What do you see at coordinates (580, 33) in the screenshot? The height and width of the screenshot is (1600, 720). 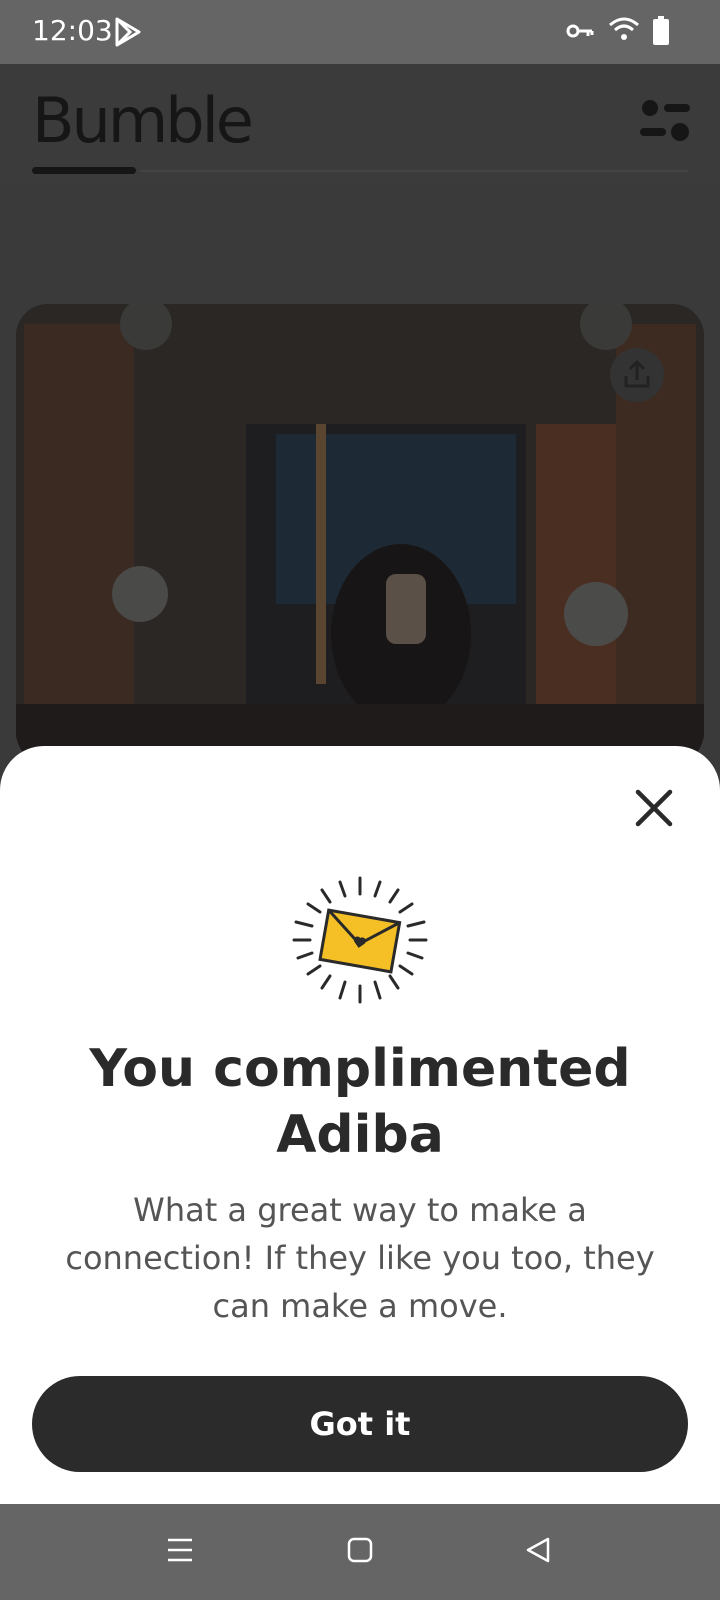 I see `vpn-key-icon` at bounding box center [580, 33].